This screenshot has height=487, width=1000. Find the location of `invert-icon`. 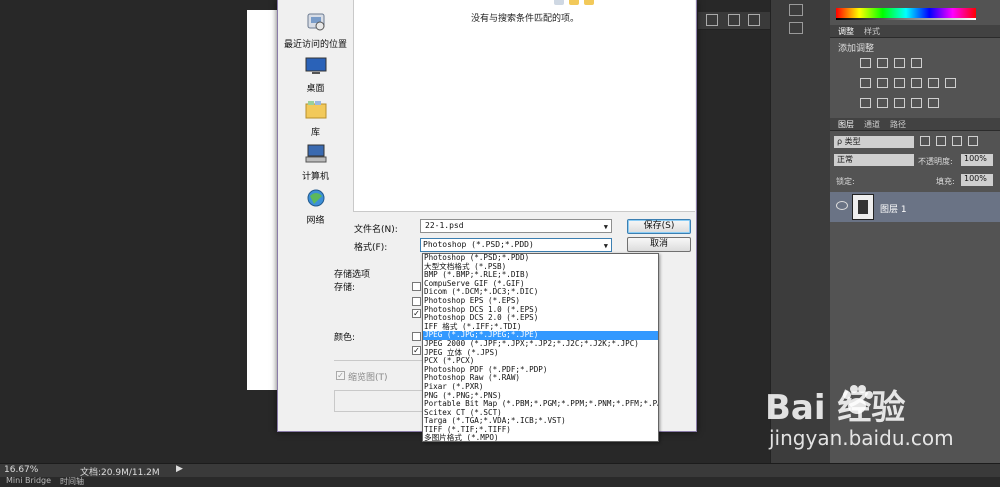

invert-icon is located at coordinates (865, 103).